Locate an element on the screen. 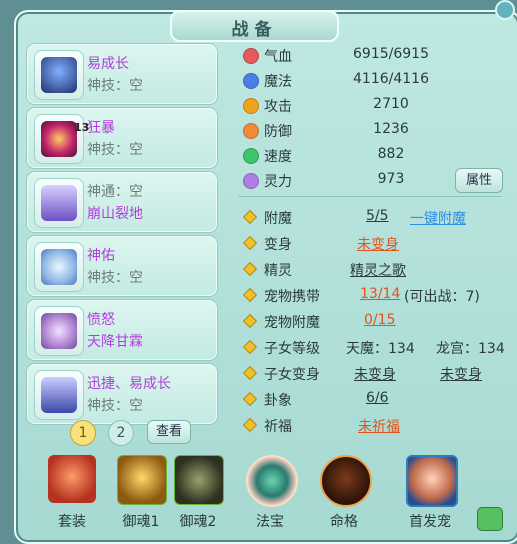 This screenshot has height=544, width=517. slot-3-name: 崩山裂地 is located at coordinates (115, 214).